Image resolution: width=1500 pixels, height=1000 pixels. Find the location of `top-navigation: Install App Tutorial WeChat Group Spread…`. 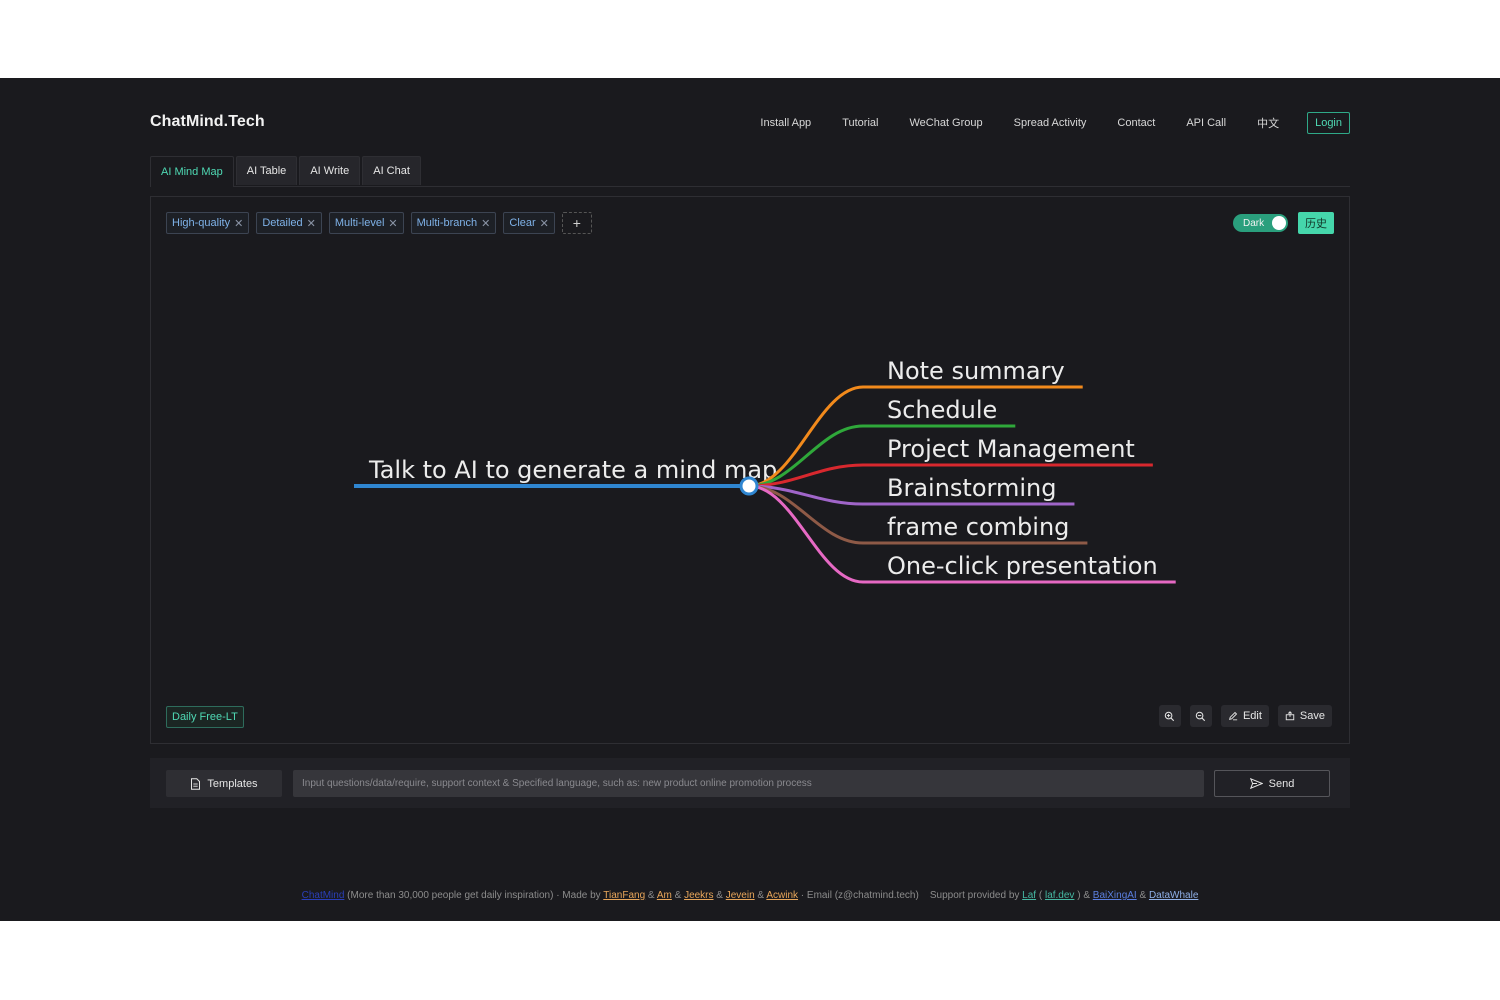

top-navigation: Install App Tutorial WeChat Group Spread… is located at coordinates (1055, 123).